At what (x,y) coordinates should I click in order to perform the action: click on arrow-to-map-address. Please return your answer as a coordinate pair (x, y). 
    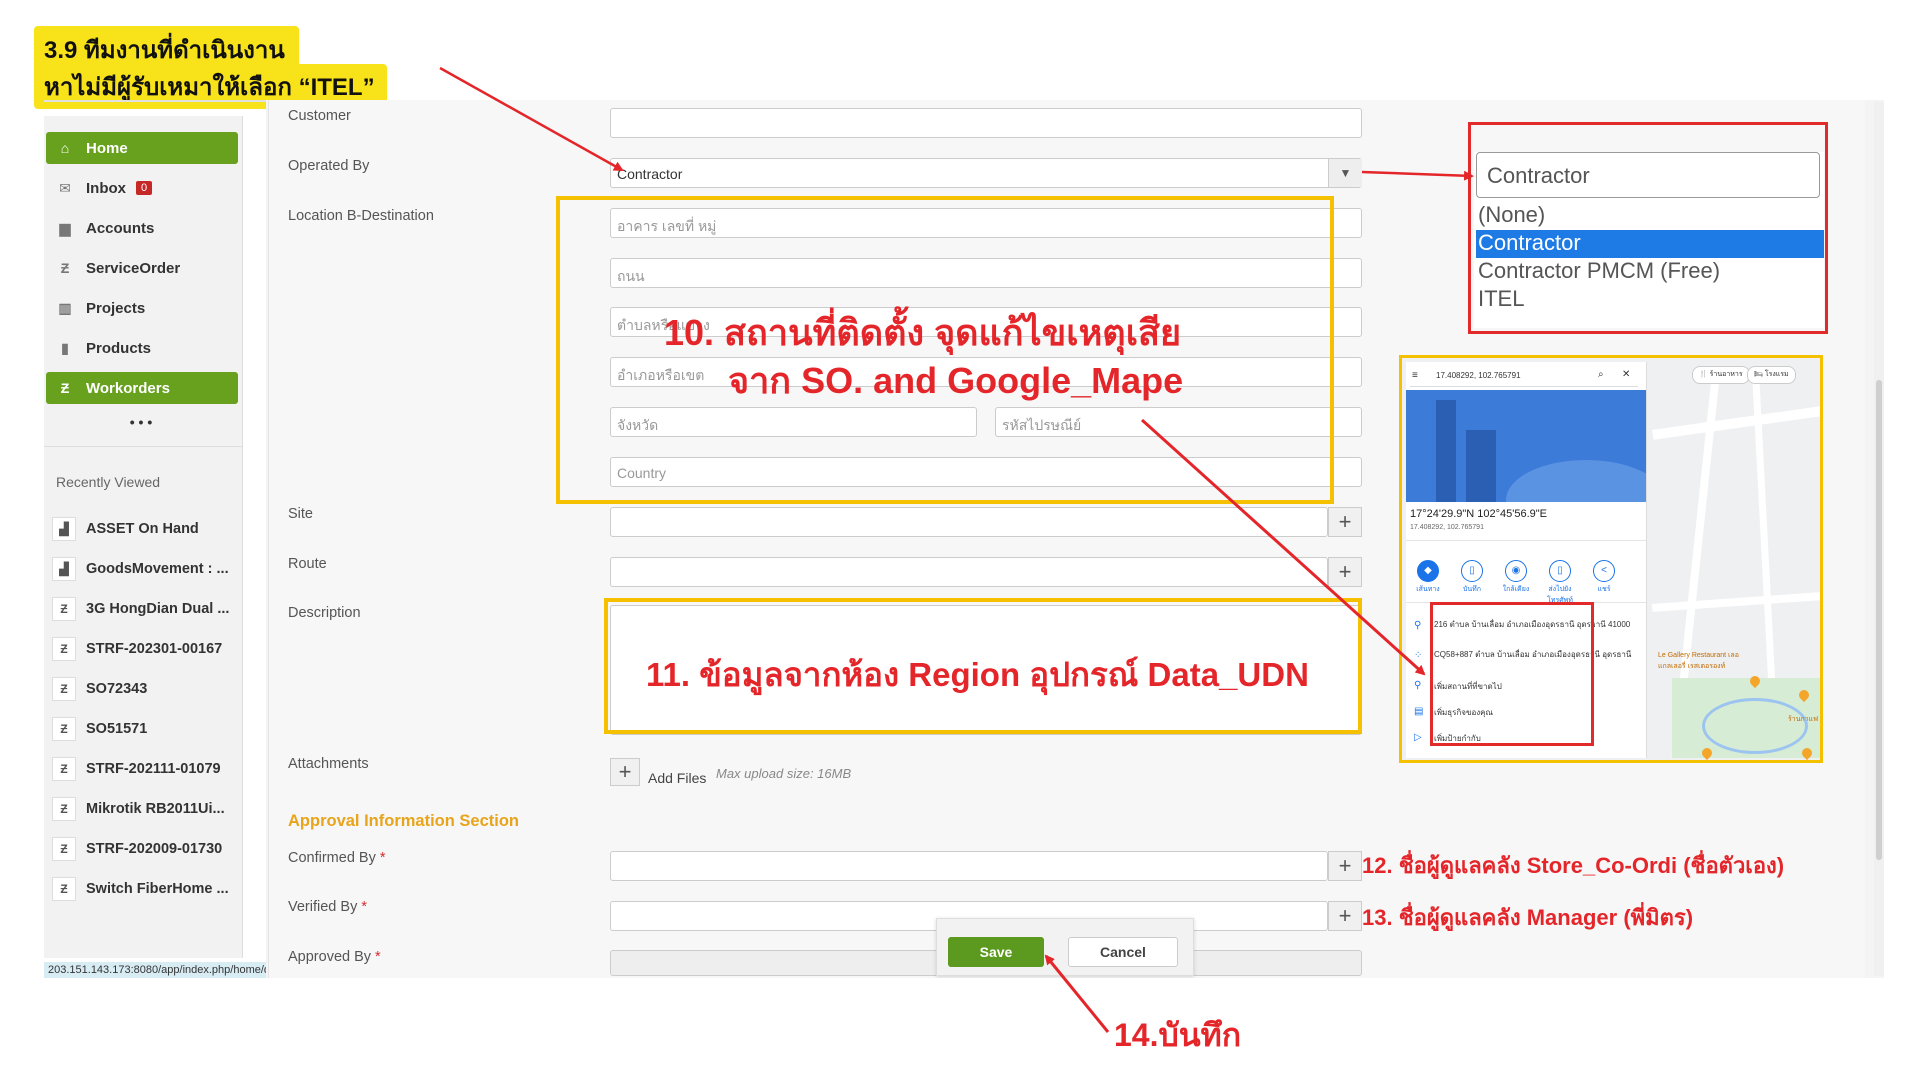
    Looking at the image, I should click on (1283, 547).